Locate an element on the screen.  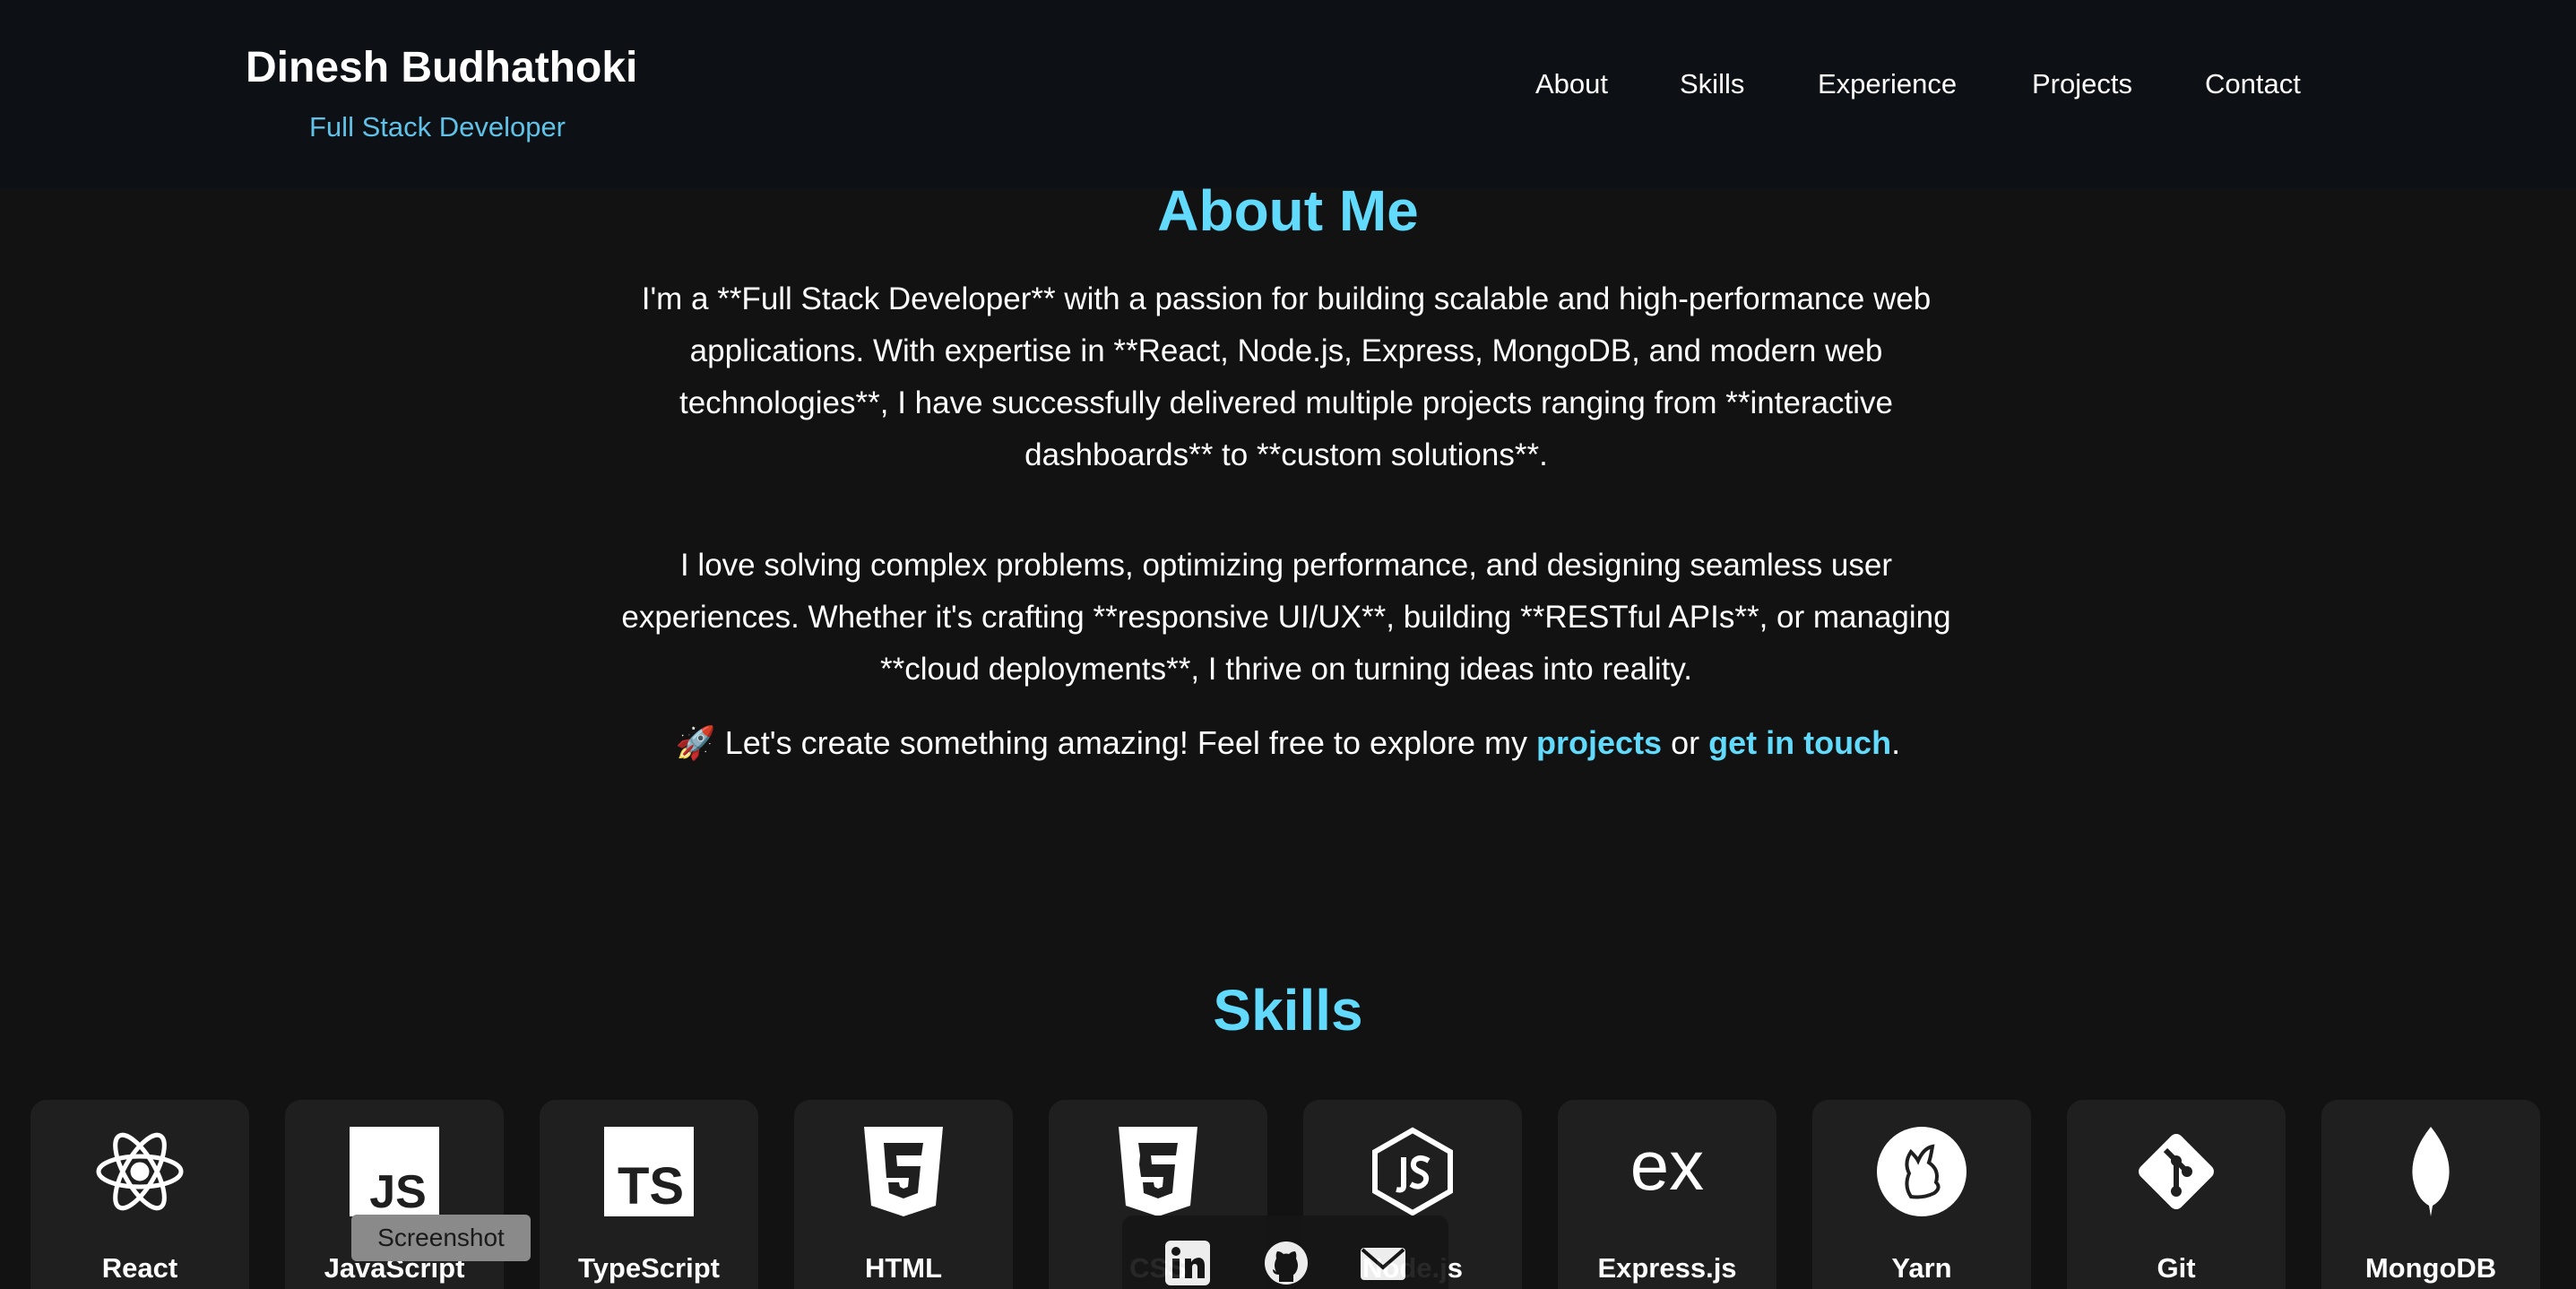
svg-text: JS is located at coordinates (398, 1191).